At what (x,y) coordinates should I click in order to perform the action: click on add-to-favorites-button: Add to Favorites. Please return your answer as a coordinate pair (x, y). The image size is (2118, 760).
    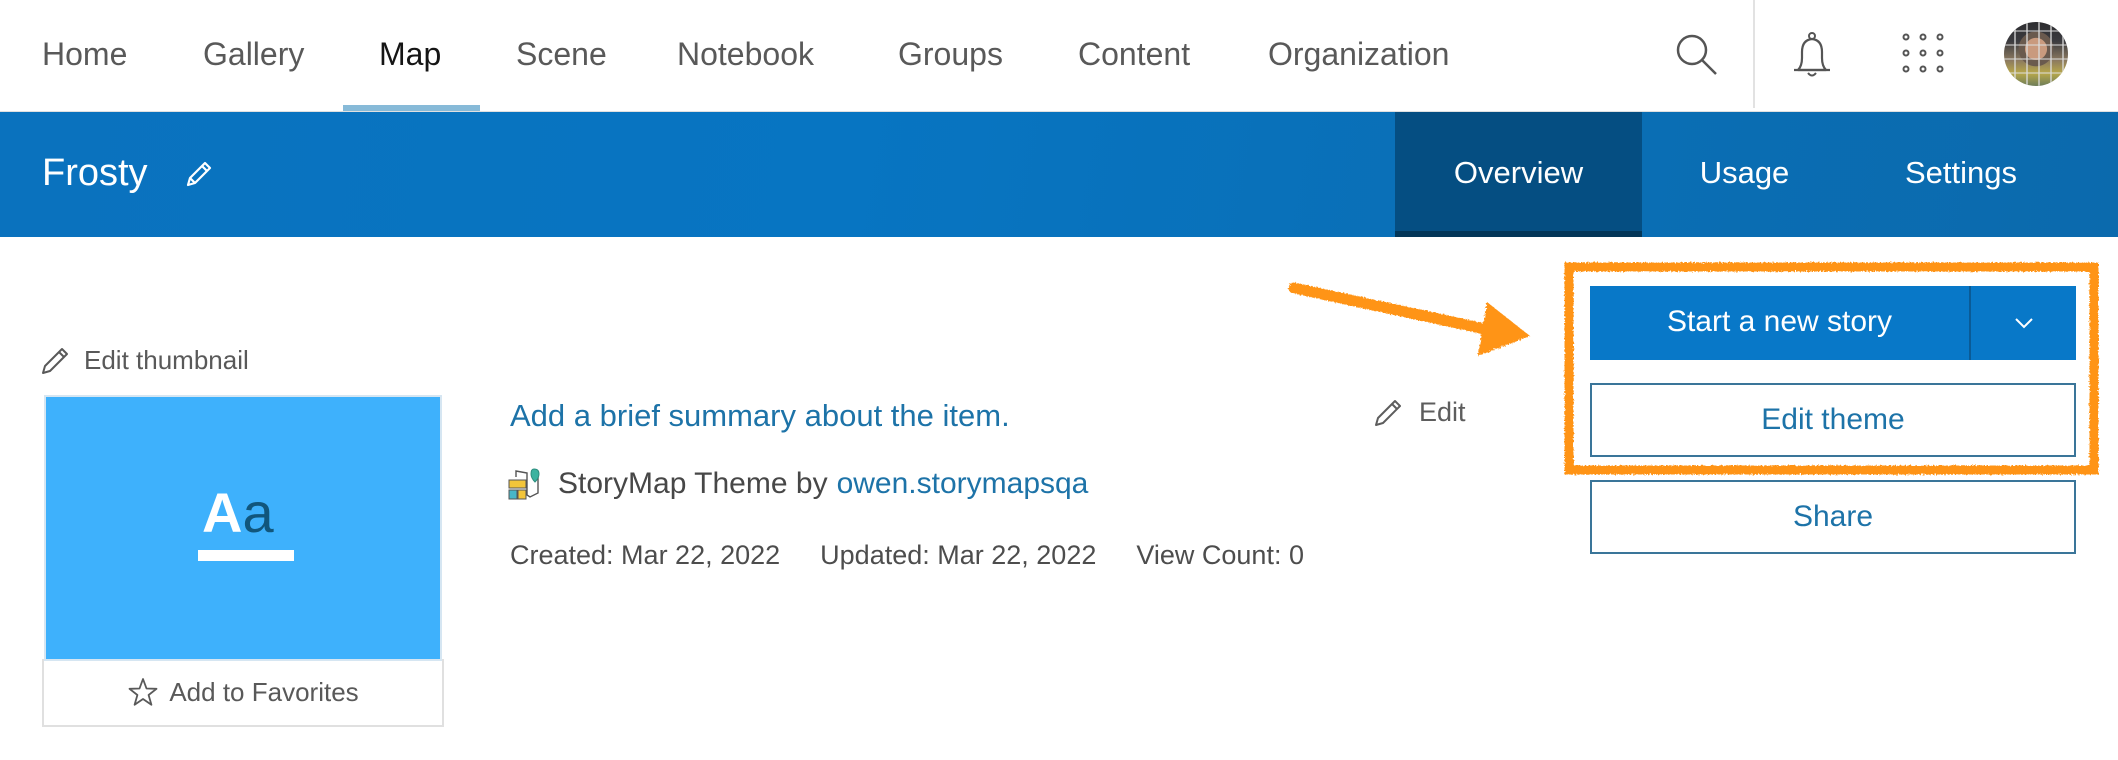
    Looking at the image, I should click on (243, 693).